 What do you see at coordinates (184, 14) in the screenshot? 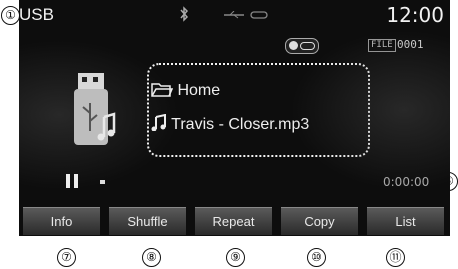
I see `bluetooth-icon` at bounding box center [184, 14].